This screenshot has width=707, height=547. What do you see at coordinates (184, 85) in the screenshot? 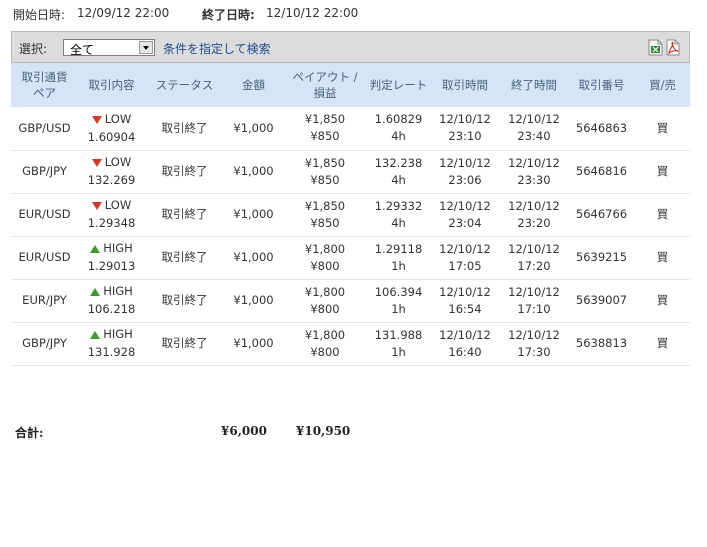
I see `column-header-line: ステータス` at bounding box center [184, 85].